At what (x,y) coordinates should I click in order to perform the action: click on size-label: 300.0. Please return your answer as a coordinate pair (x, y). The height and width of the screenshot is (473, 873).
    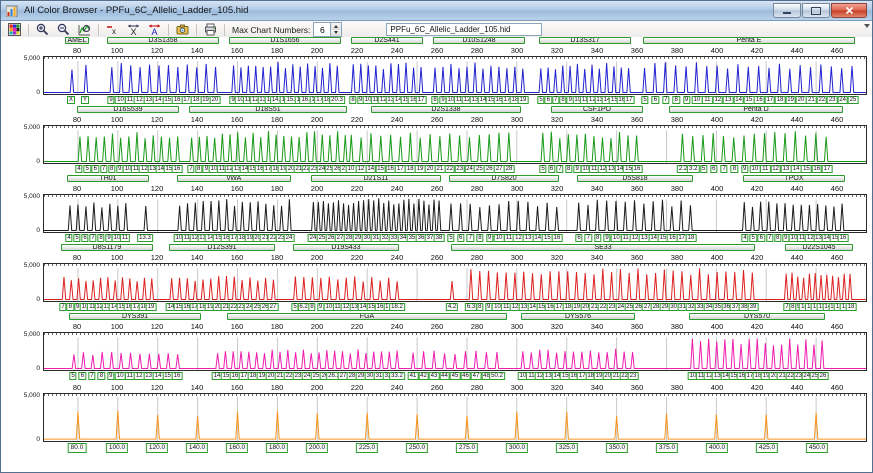
    Looking at the image, I should click on (517, 448).